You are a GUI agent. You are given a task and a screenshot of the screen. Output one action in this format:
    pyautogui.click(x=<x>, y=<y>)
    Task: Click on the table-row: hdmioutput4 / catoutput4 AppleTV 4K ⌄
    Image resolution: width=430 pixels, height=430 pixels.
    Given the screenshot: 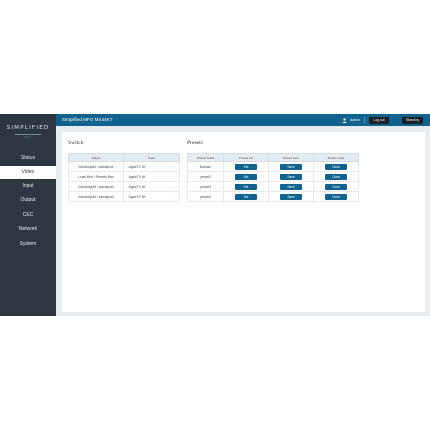 What is the action you would take?
    pyautogui.click(x=123, y=196)
    